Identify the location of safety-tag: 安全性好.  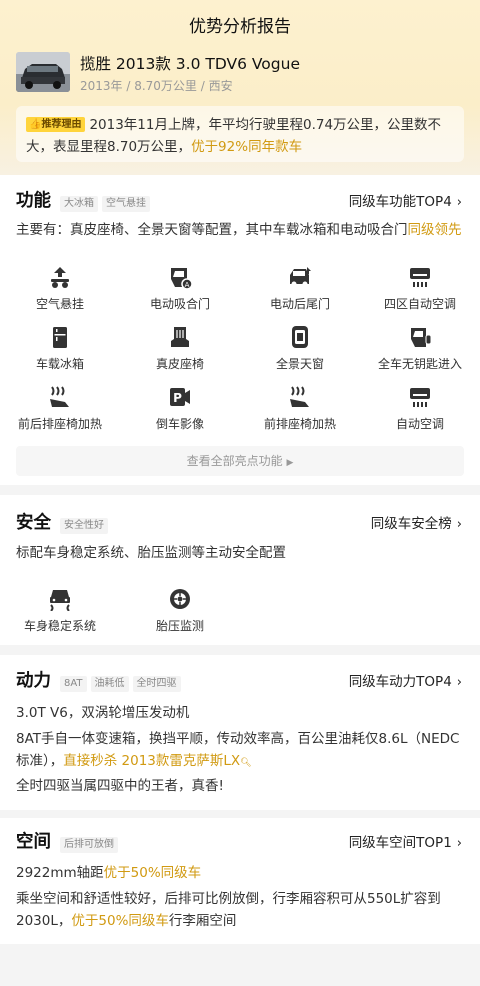
(84, 526).